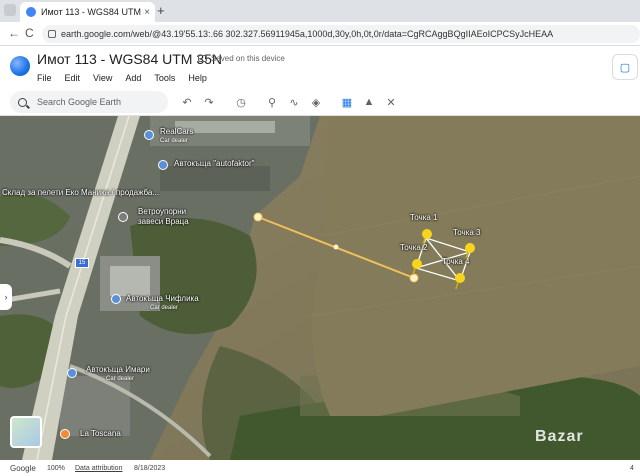 The image size is (640, 476). I want to click on document-title: Имот 113 - WGS84 UTM 35N, so click(129, 59).